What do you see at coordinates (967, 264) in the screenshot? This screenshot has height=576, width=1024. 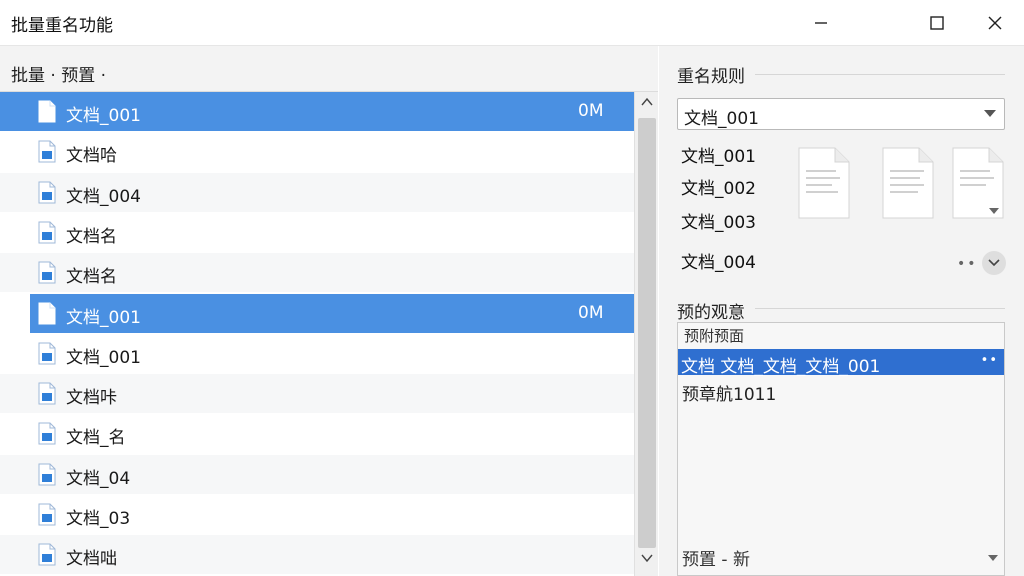 I see `more-dots: ••` at bounding box center [967, 264].